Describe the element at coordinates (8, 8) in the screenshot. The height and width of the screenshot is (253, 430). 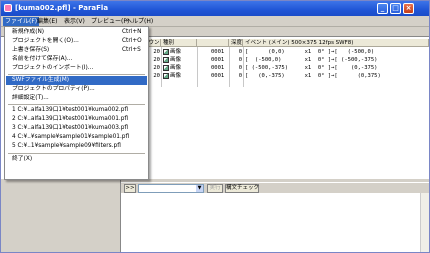
I see `app-icon` at that location.